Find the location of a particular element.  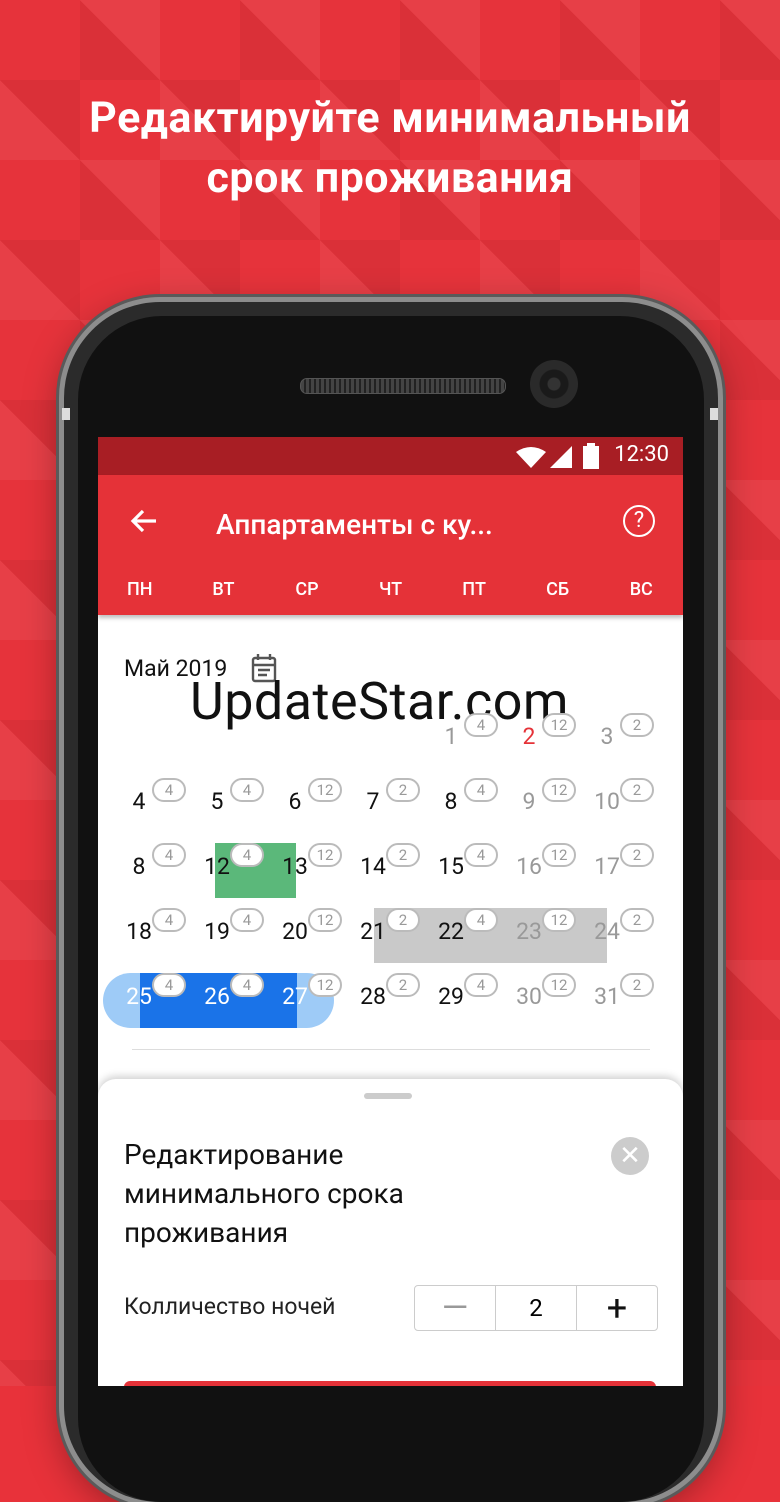

calendar-day: 19 4 is located at coordinates (227, 932).